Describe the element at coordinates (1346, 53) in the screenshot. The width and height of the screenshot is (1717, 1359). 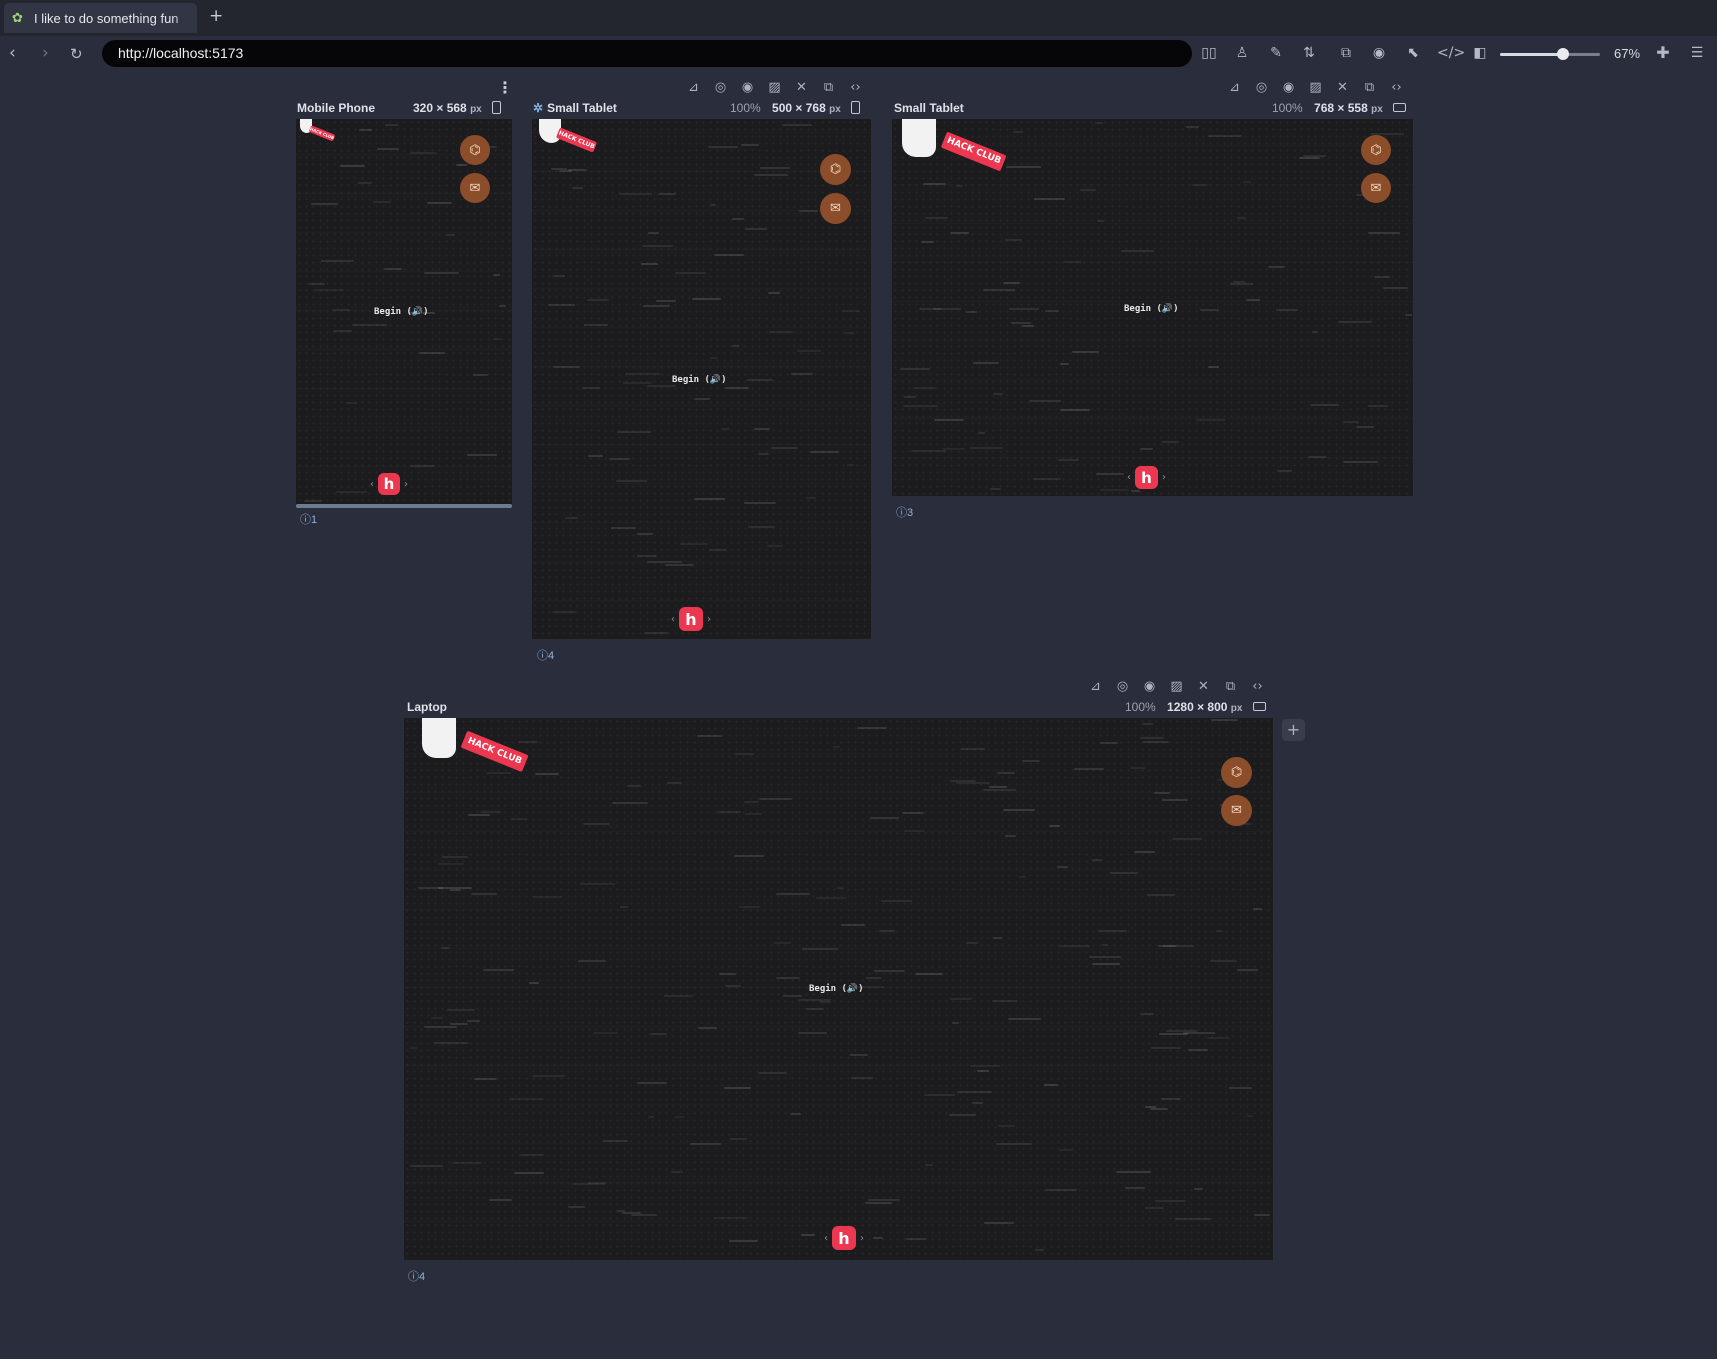
I see `panels-icon: ⧉` at that location.